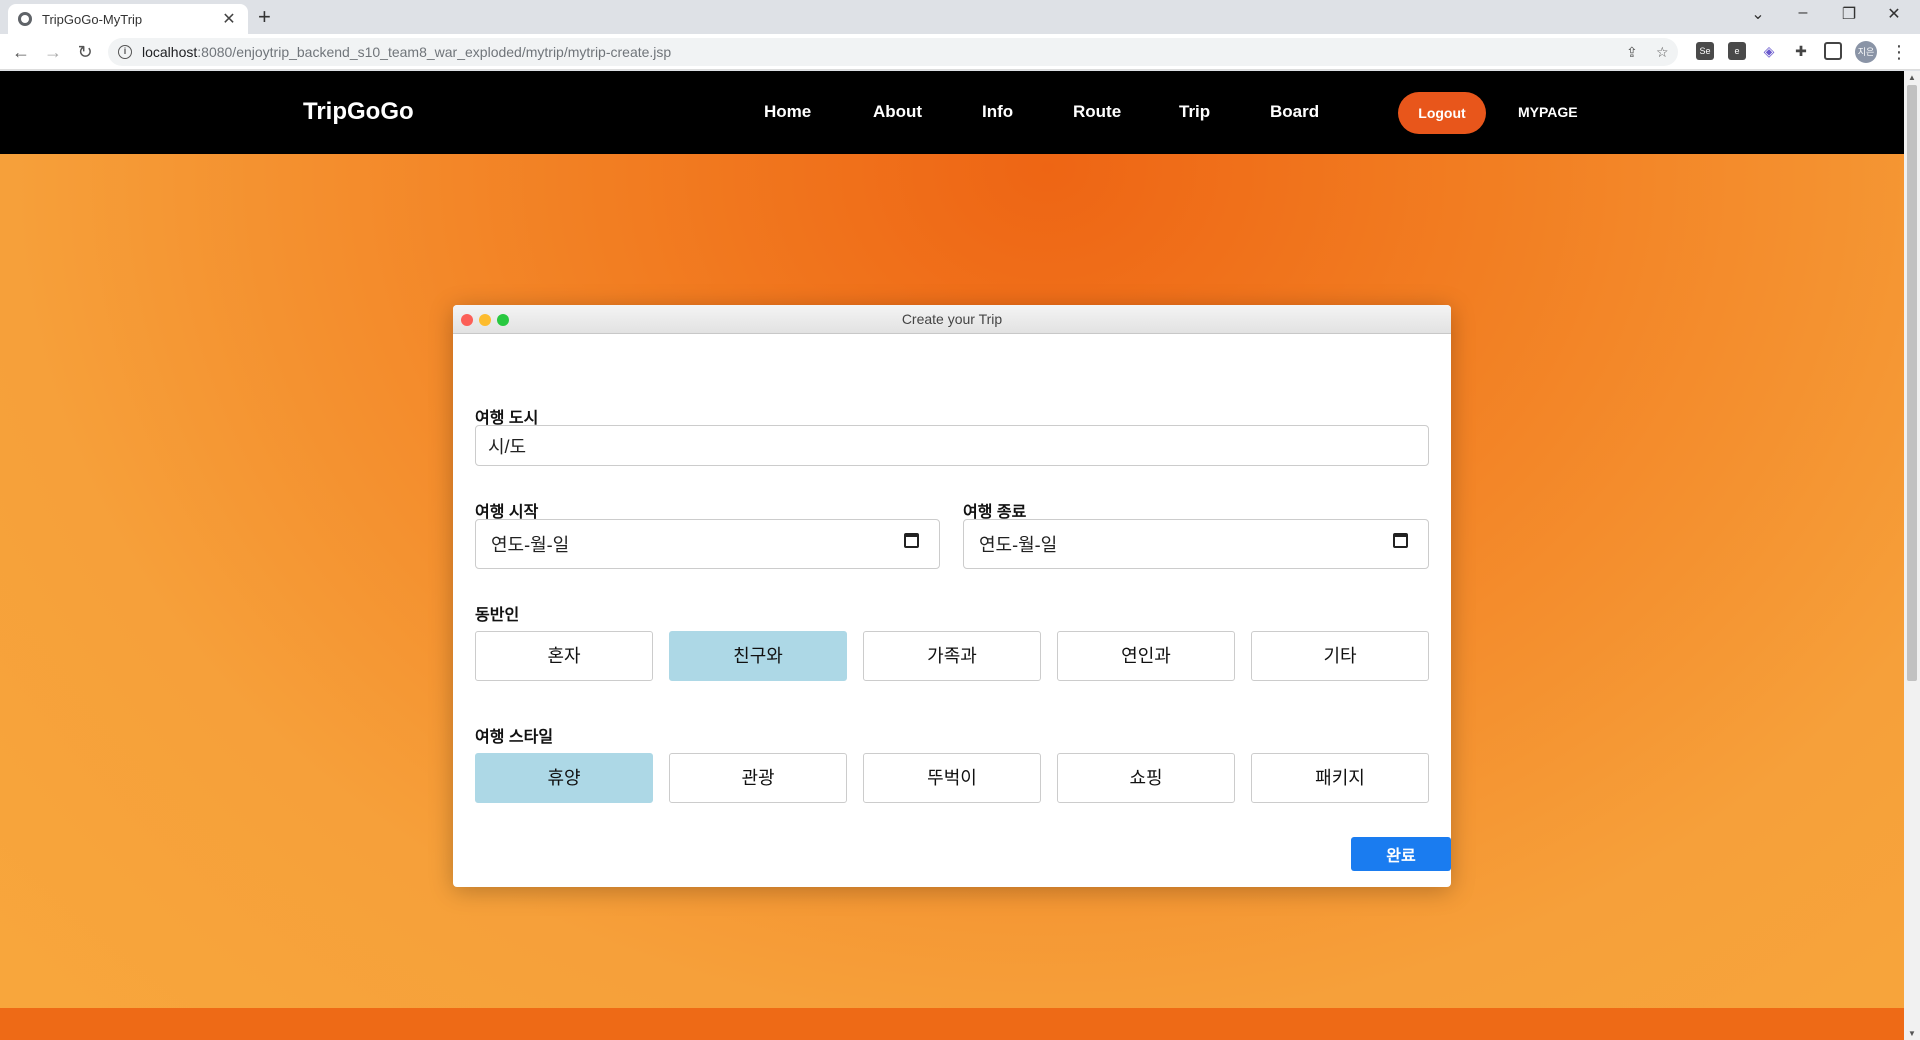 Image resolution: width=1920 pixels, height=1040 pixels. I want to click on avatar: 지은, so click(1866, 52).